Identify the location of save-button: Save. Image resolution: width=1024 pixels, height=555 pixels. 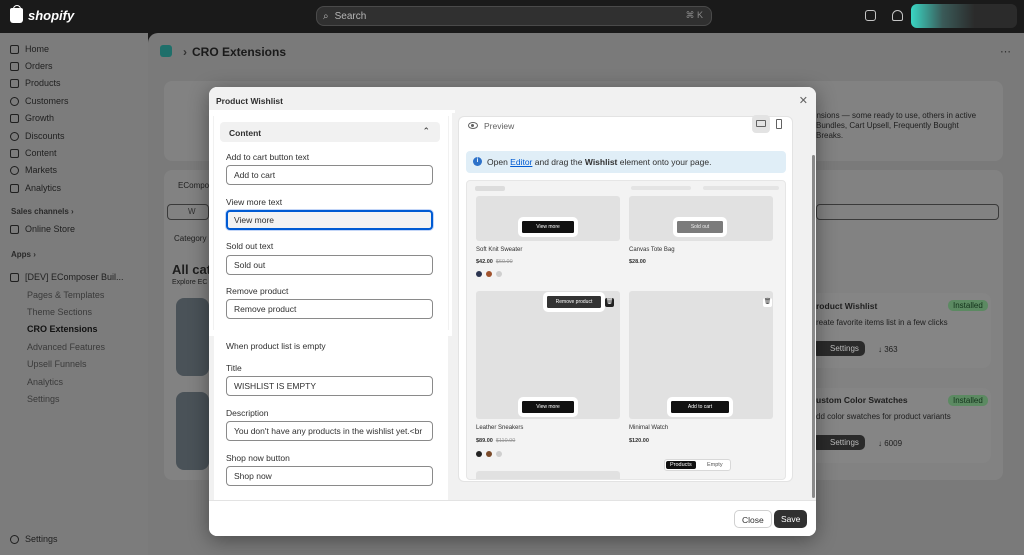
(791, 519).